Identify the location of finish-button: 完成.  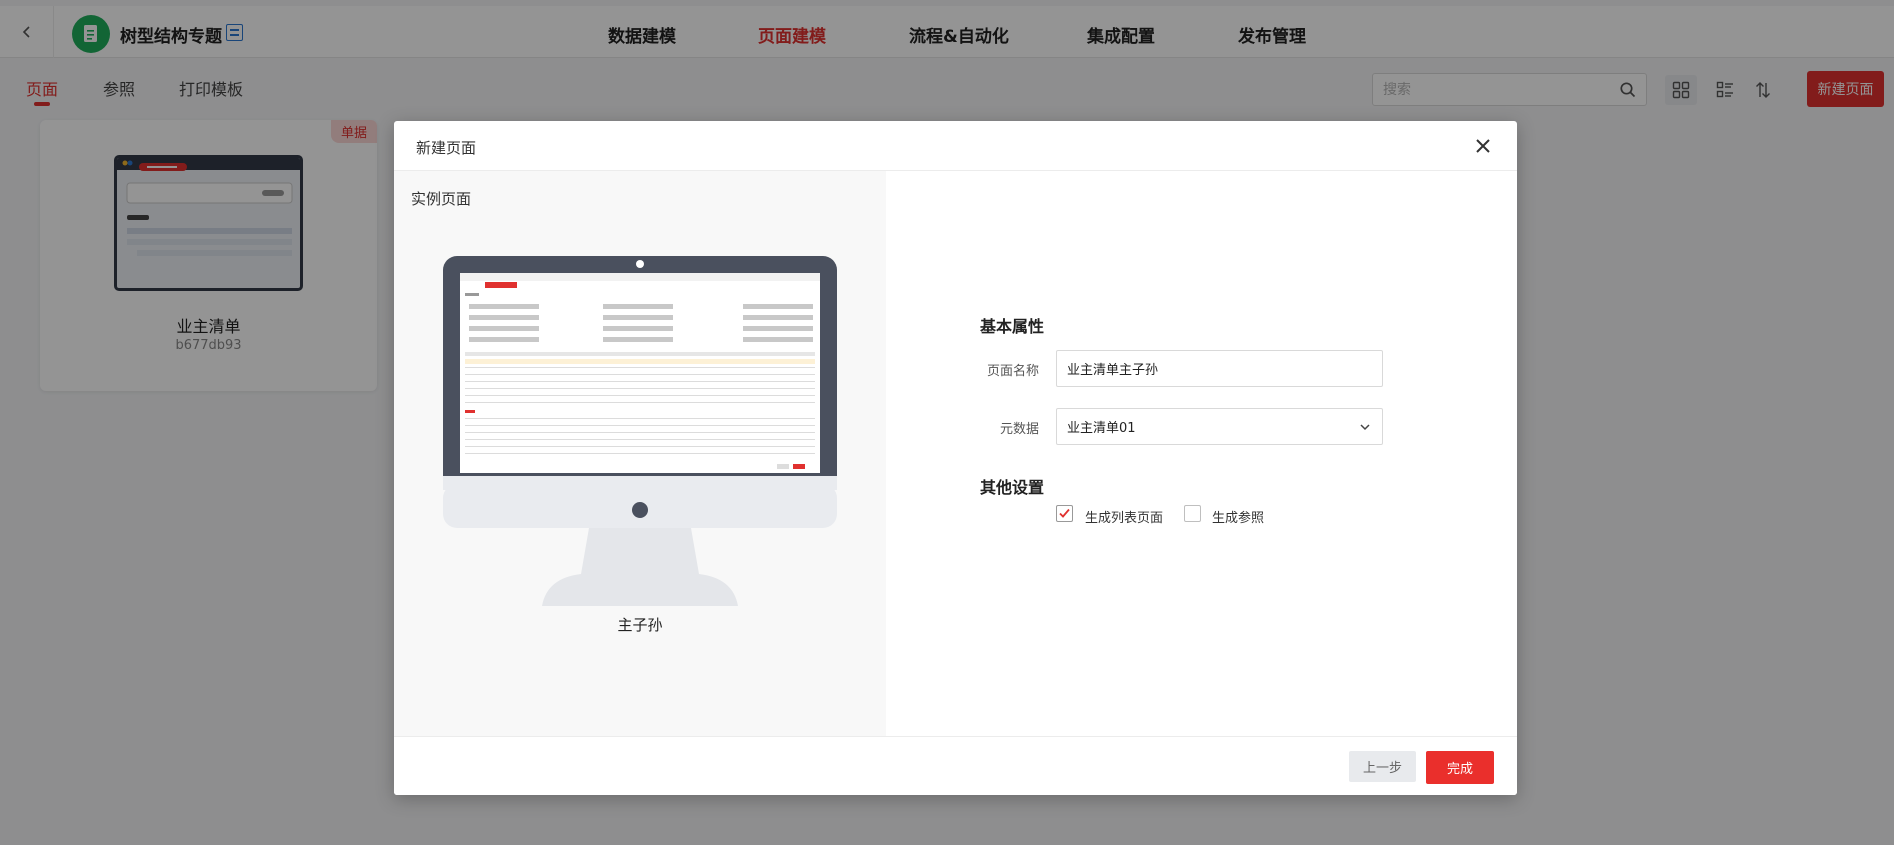
(1460, 767).